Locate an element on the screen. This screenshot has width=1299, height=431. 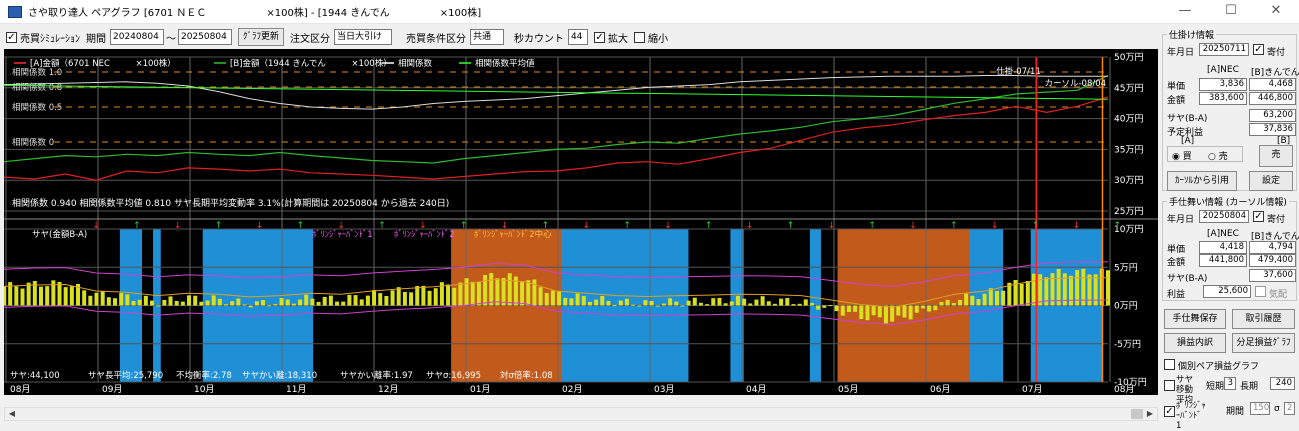
order-label: 注文区分 is located at coordinates (310, 39).